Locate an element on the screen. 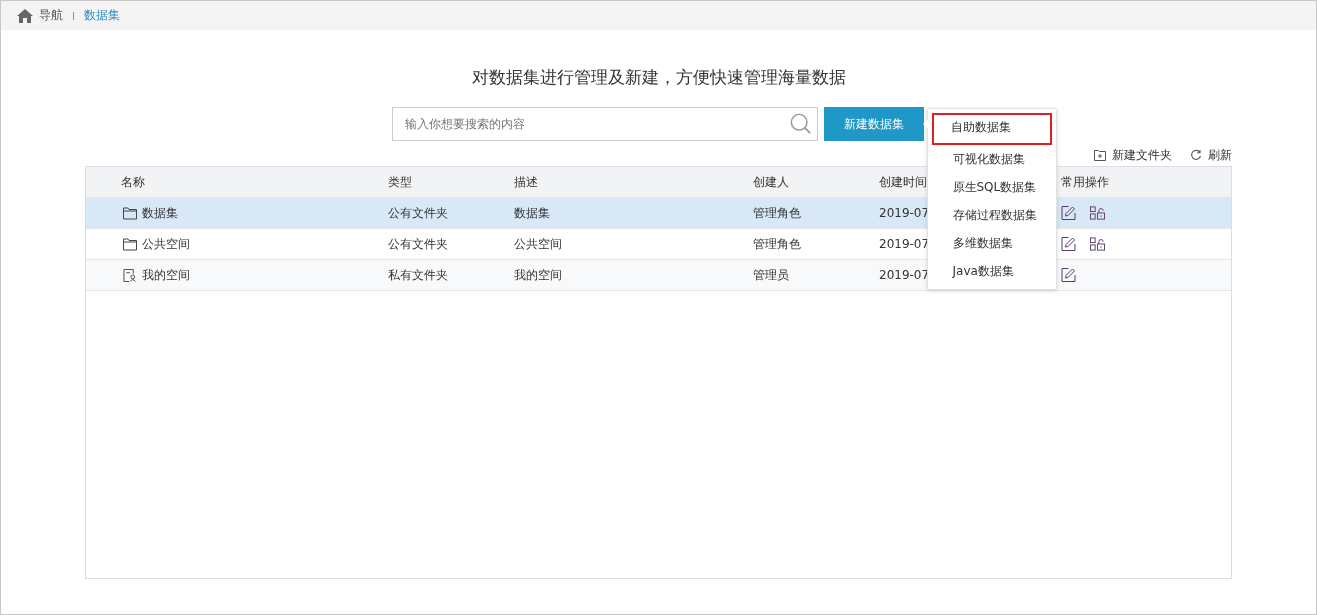 Image resolution: width=1317 pixels, height=615 pixels. search-icon is located at coordinates (800, 124).